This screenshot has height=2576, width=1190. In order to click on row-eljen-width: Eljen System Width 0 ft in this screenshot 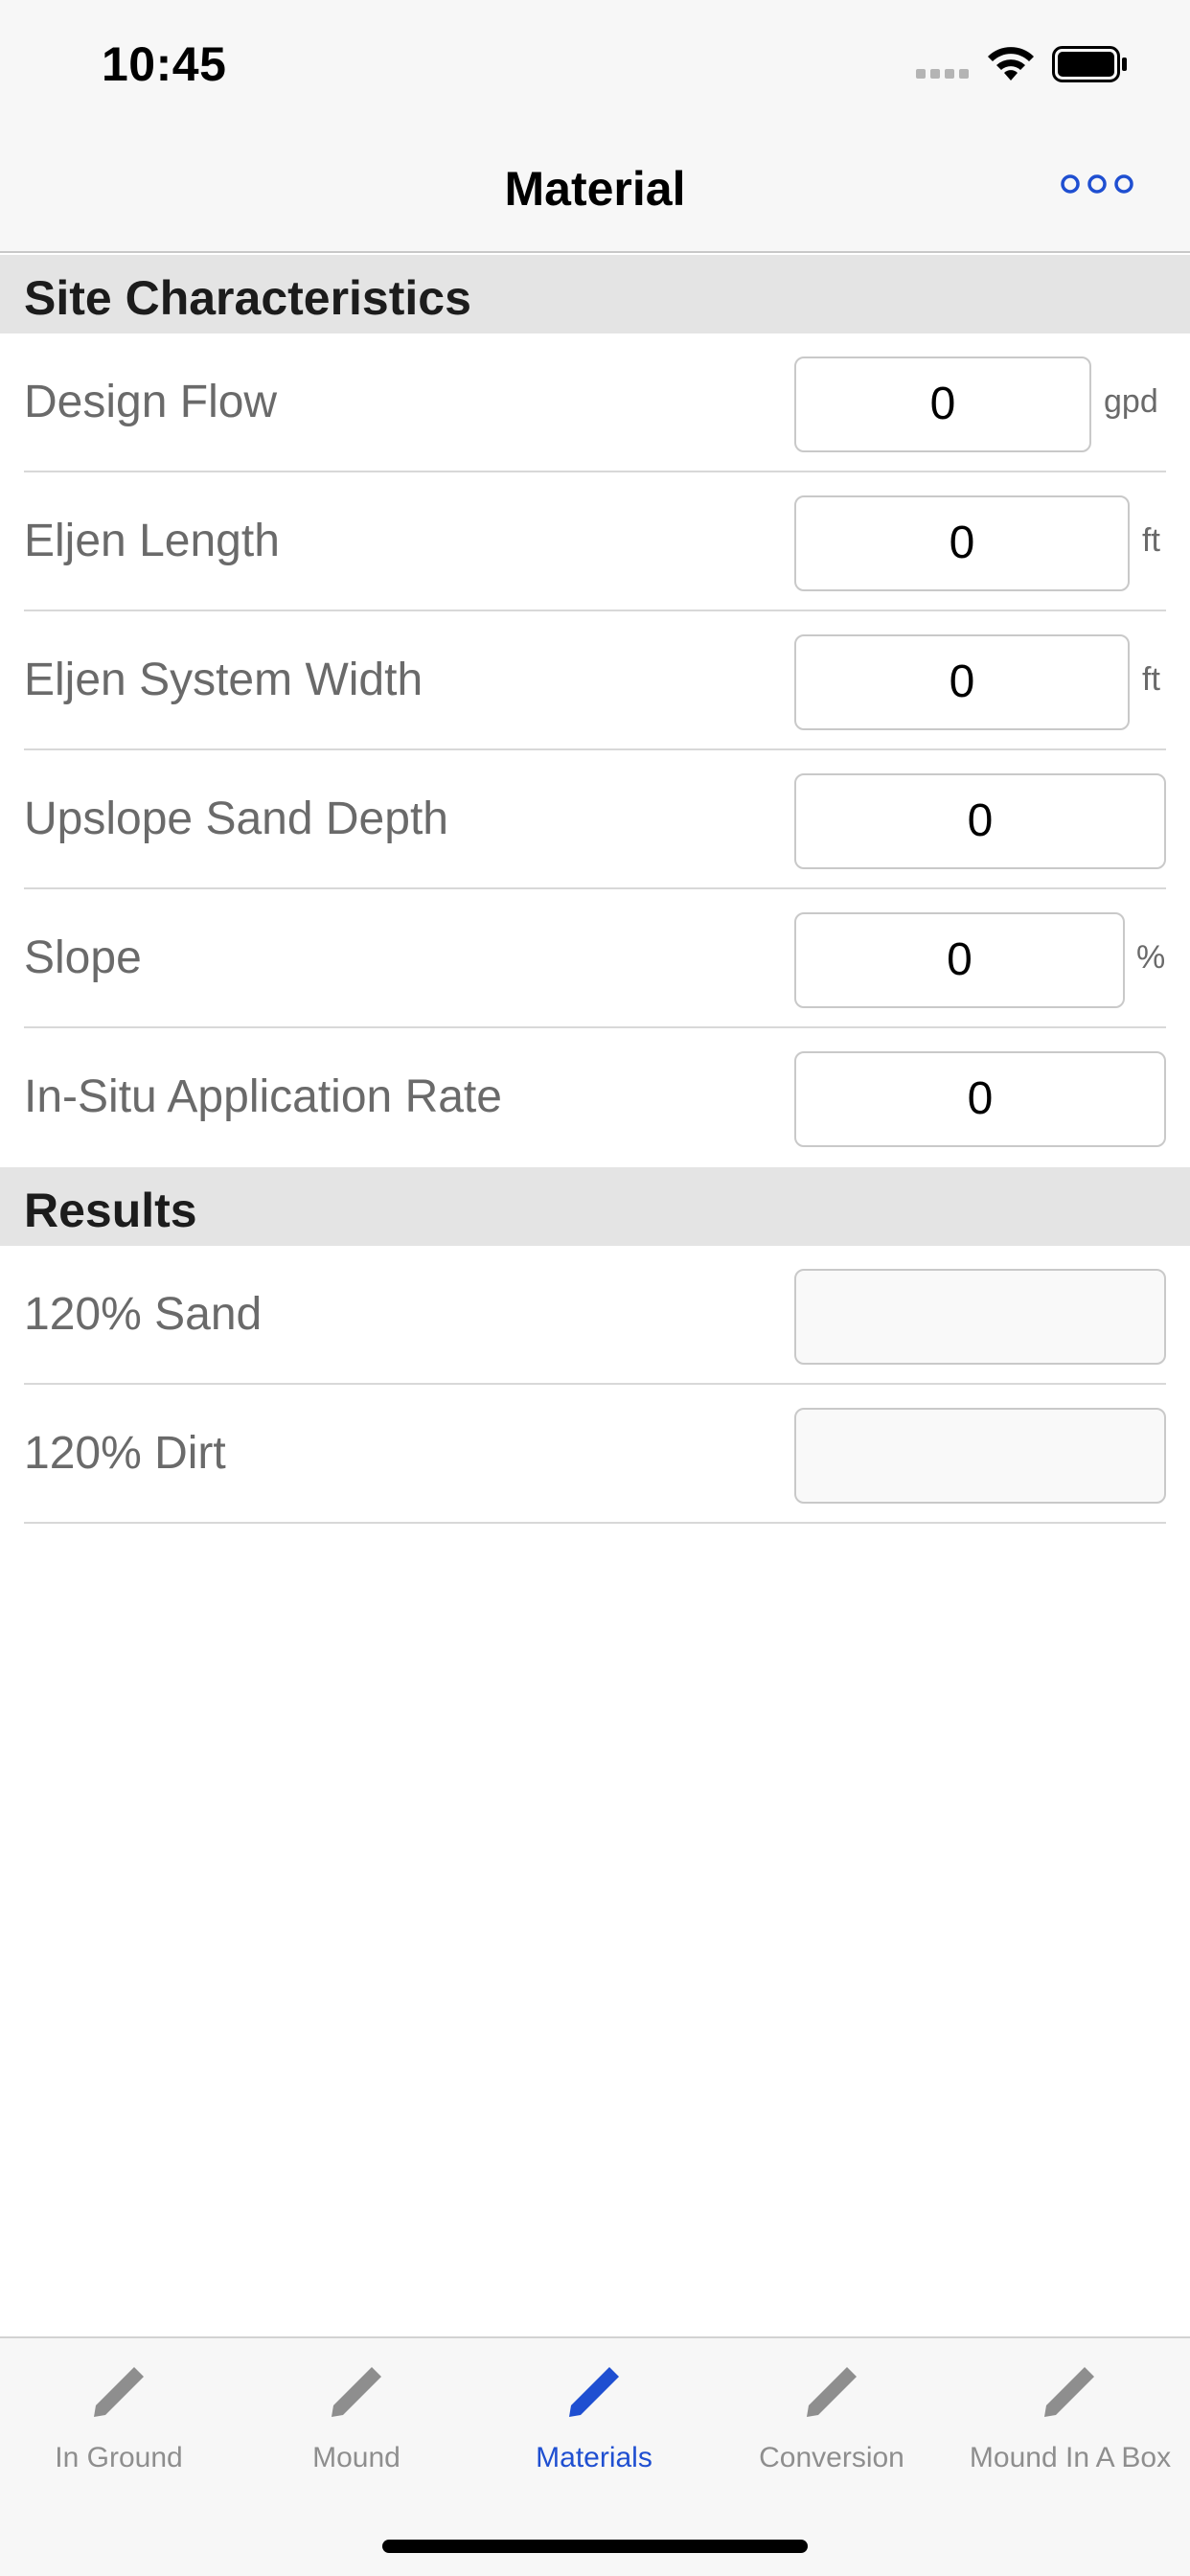, I will do `click(595, 680)`.